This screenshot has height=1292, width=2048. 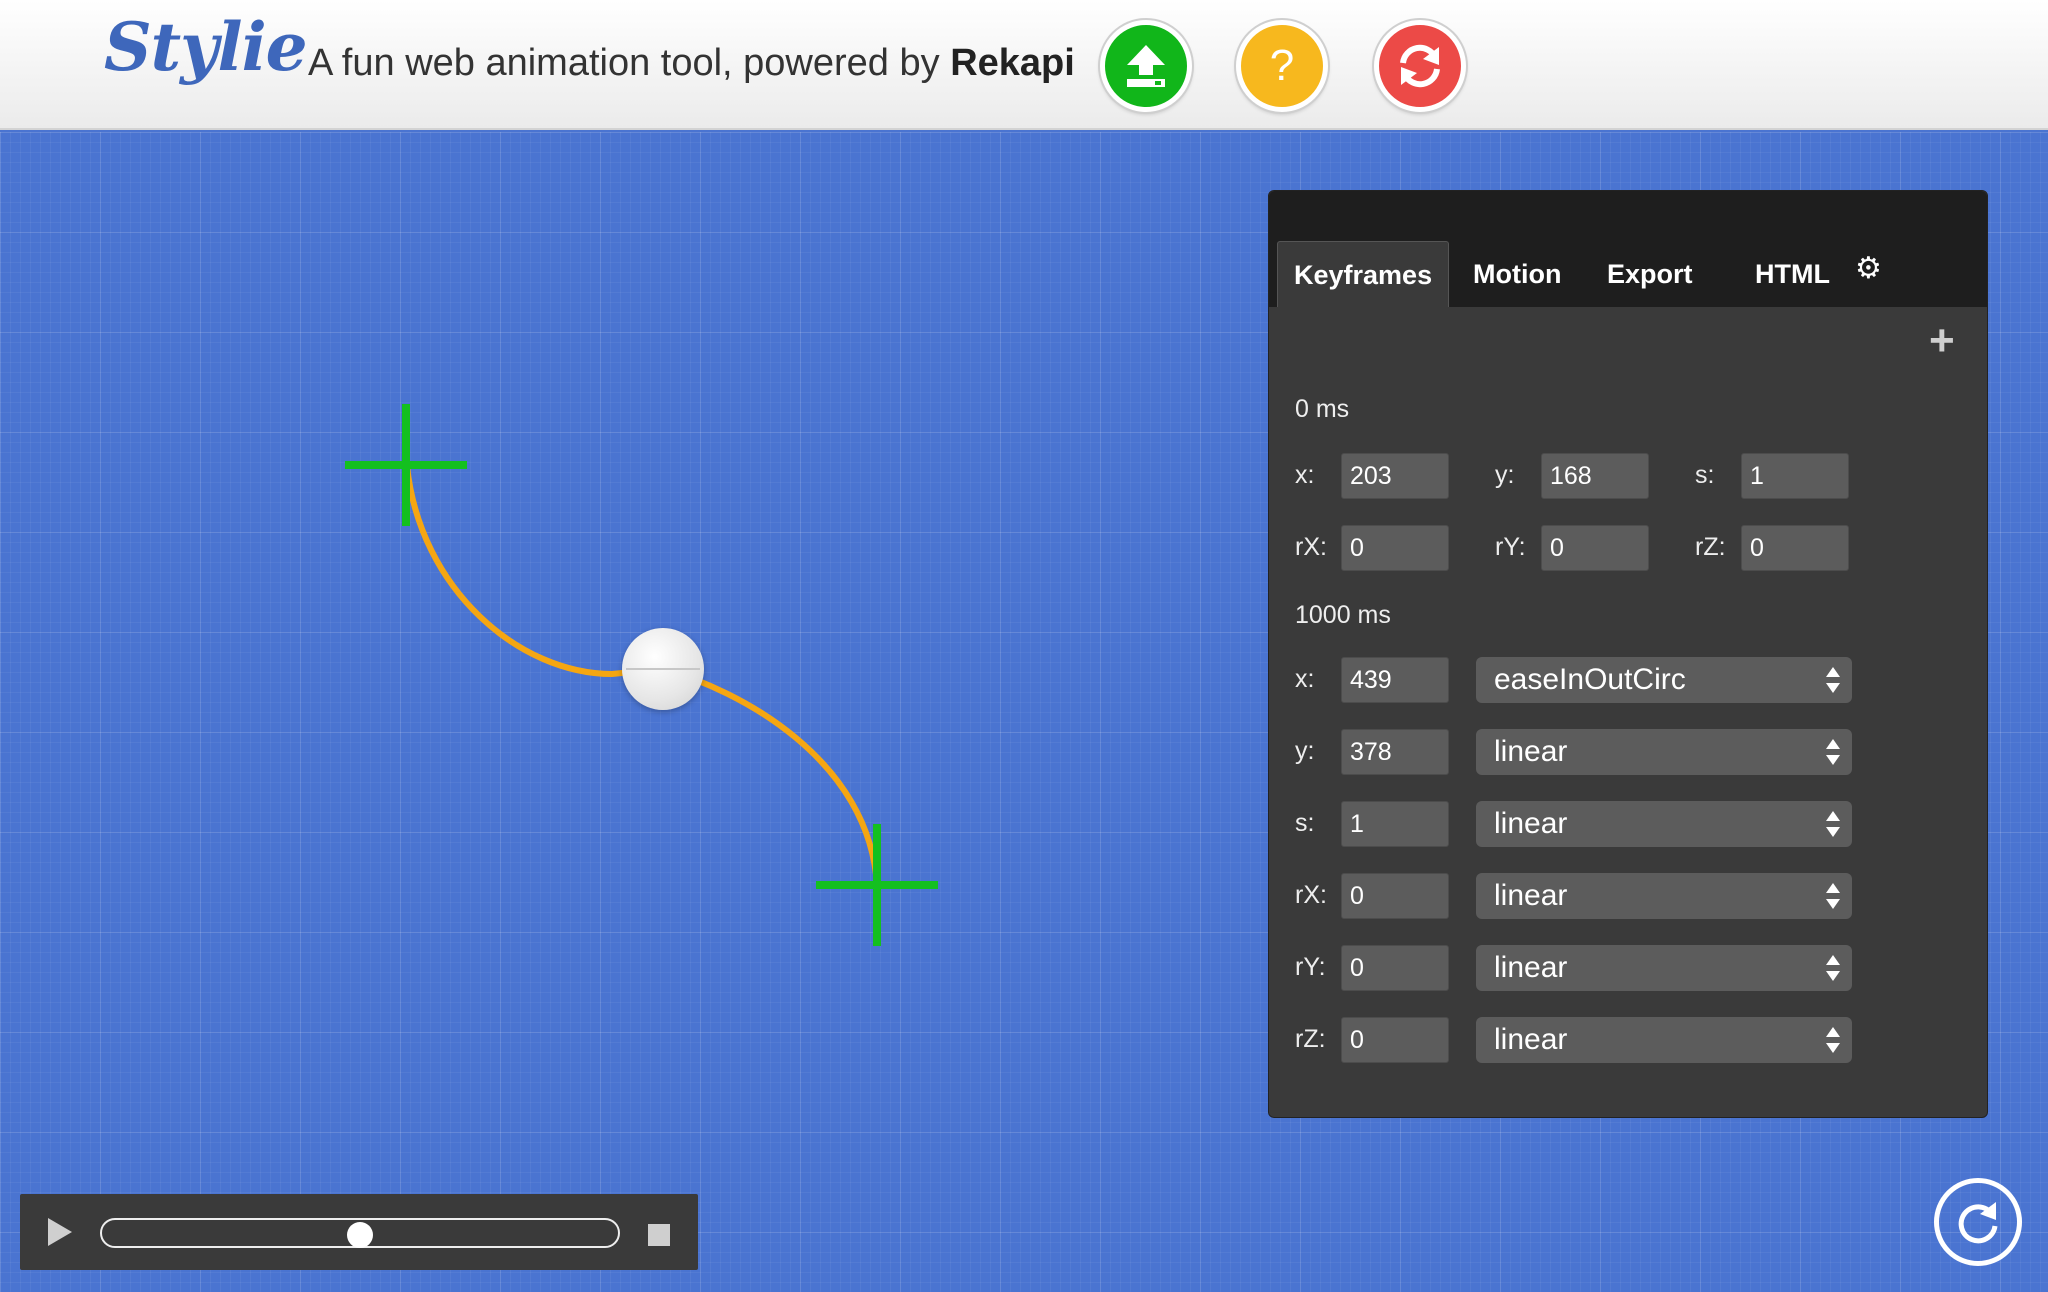 What do you see at coordinates (1590, 679) in the screenshot?
I see `x-easing-value: easeInOutCirc` at bounding box center [1590, 679].